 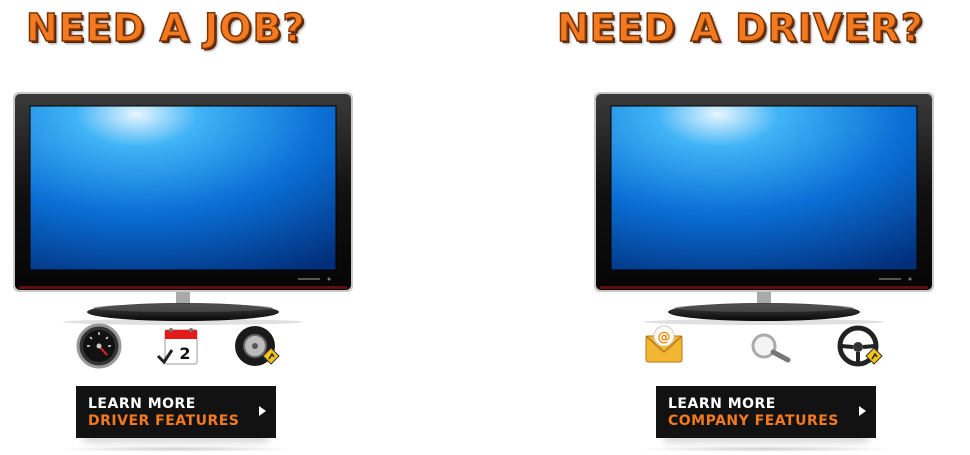 I want to click on driver-feature-icons: 2, so click(x=180, y=348).